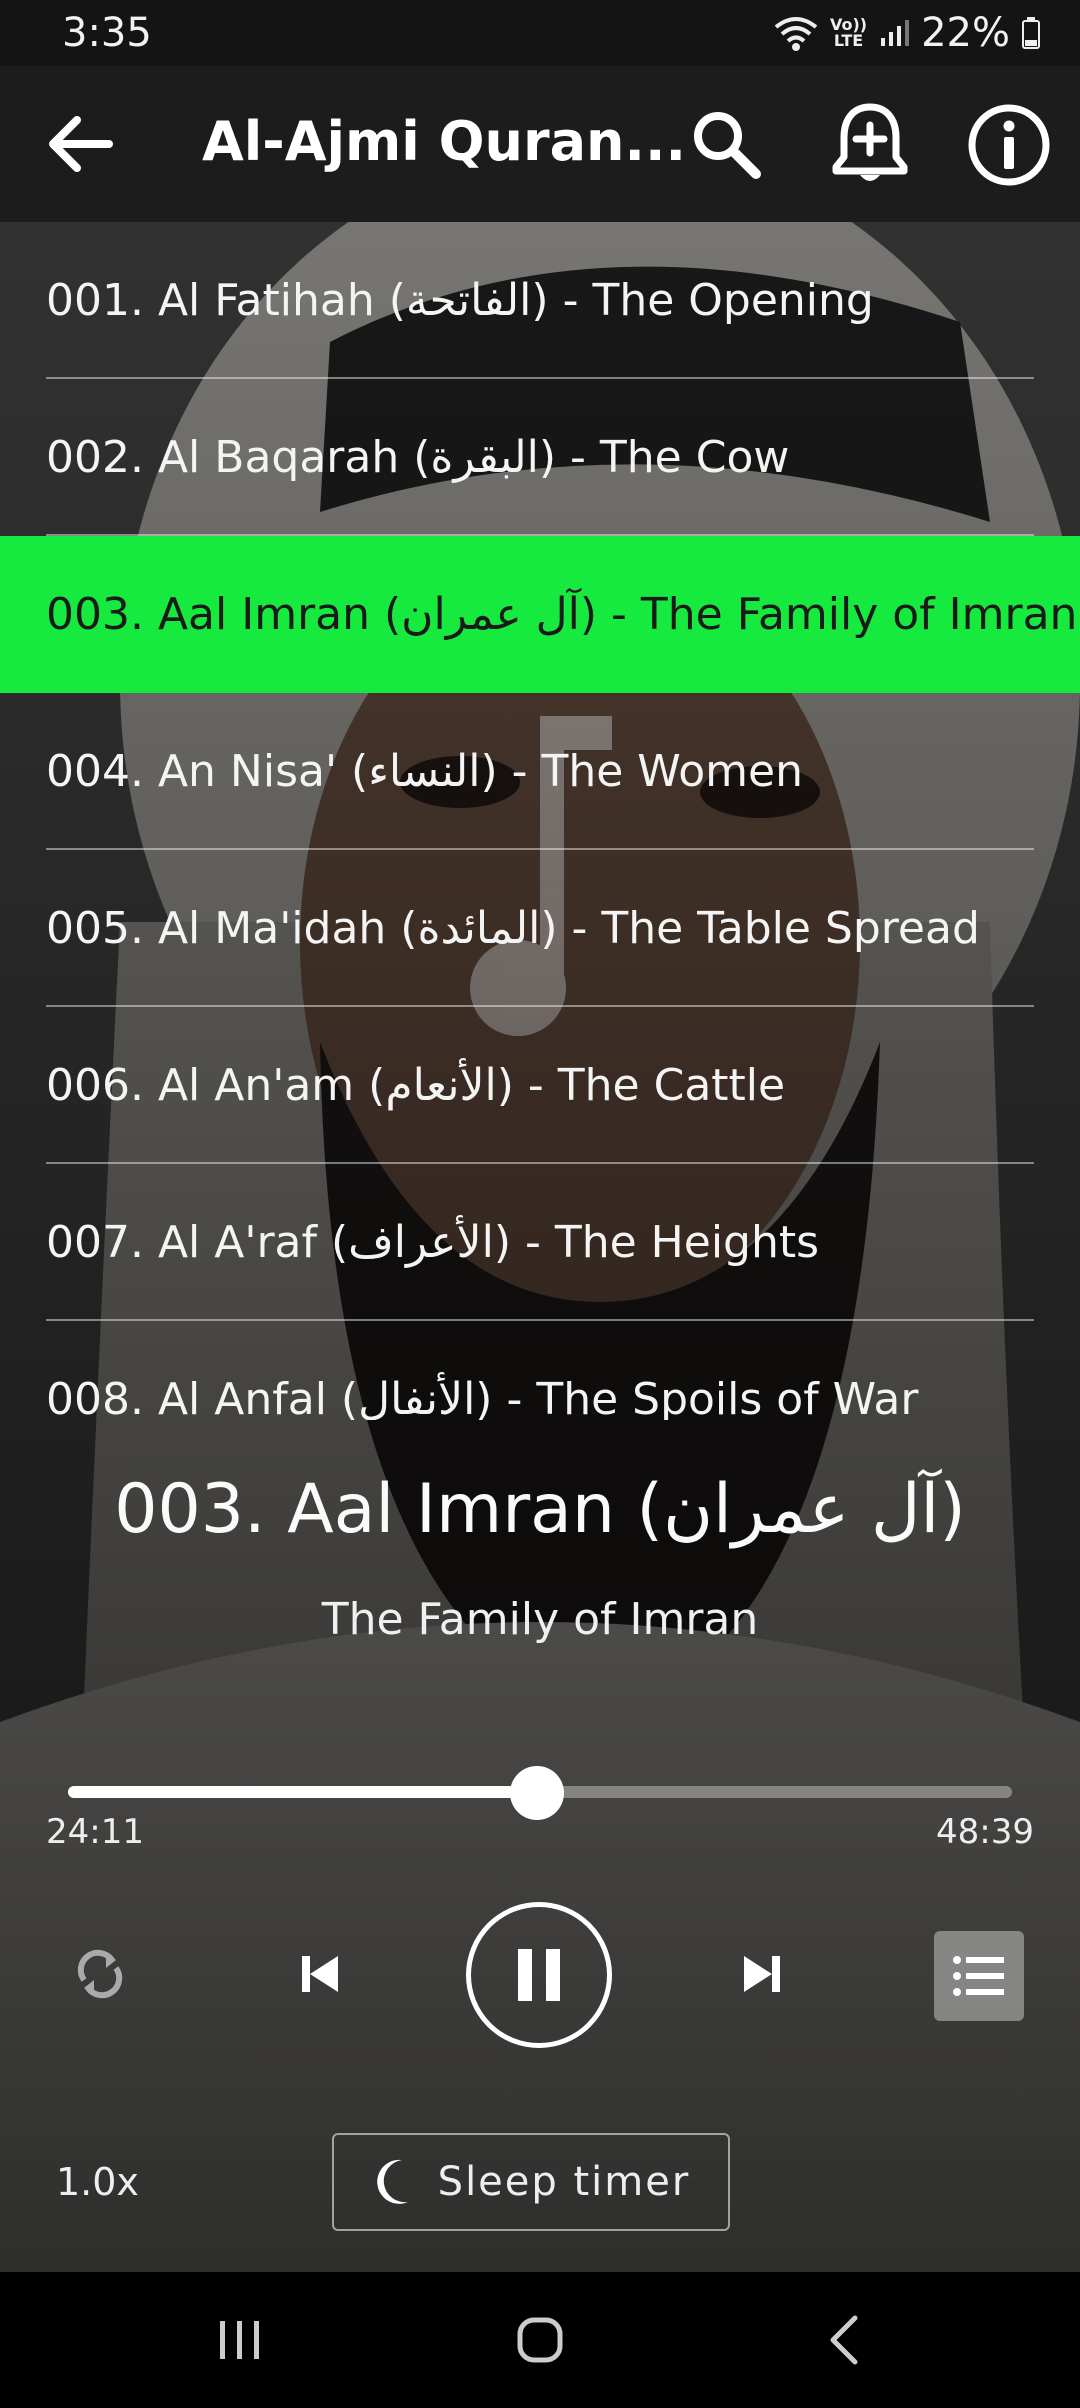  I want to click on list-item: 007. Al A'raf (الأعراف) - The Heights, so click(540, 1242).